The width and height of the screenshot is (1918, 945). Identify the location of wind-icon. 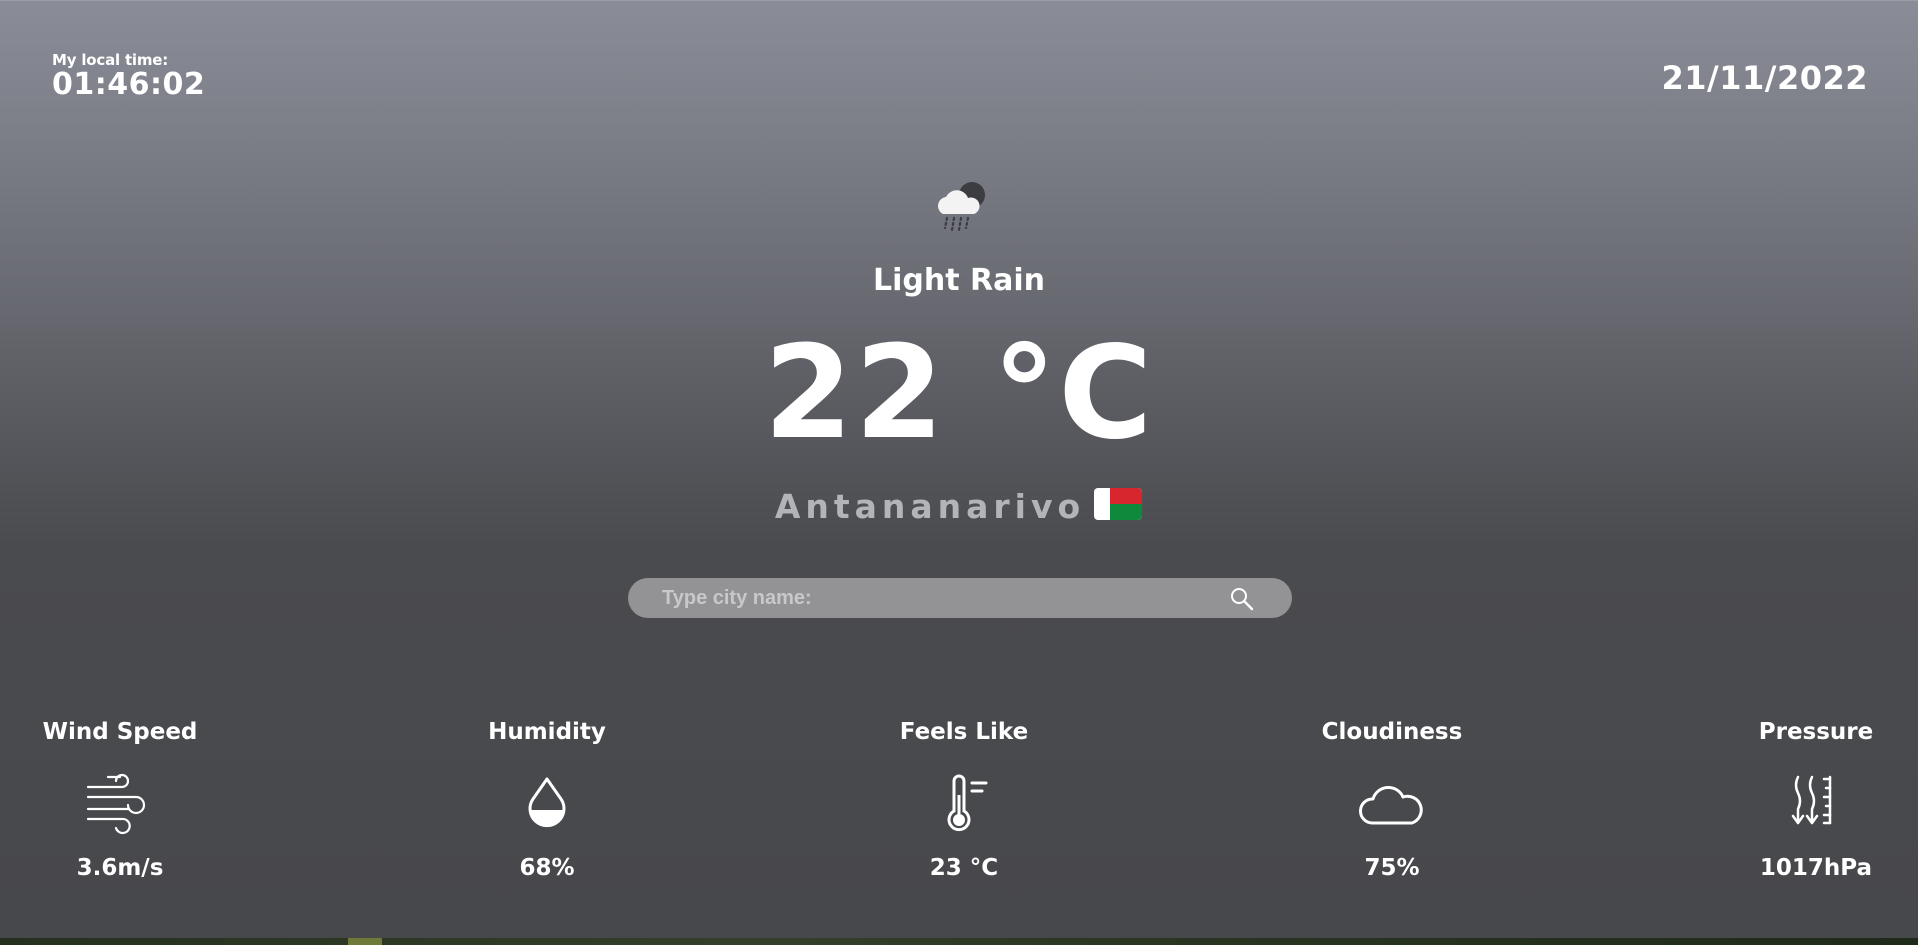
(116, 804).